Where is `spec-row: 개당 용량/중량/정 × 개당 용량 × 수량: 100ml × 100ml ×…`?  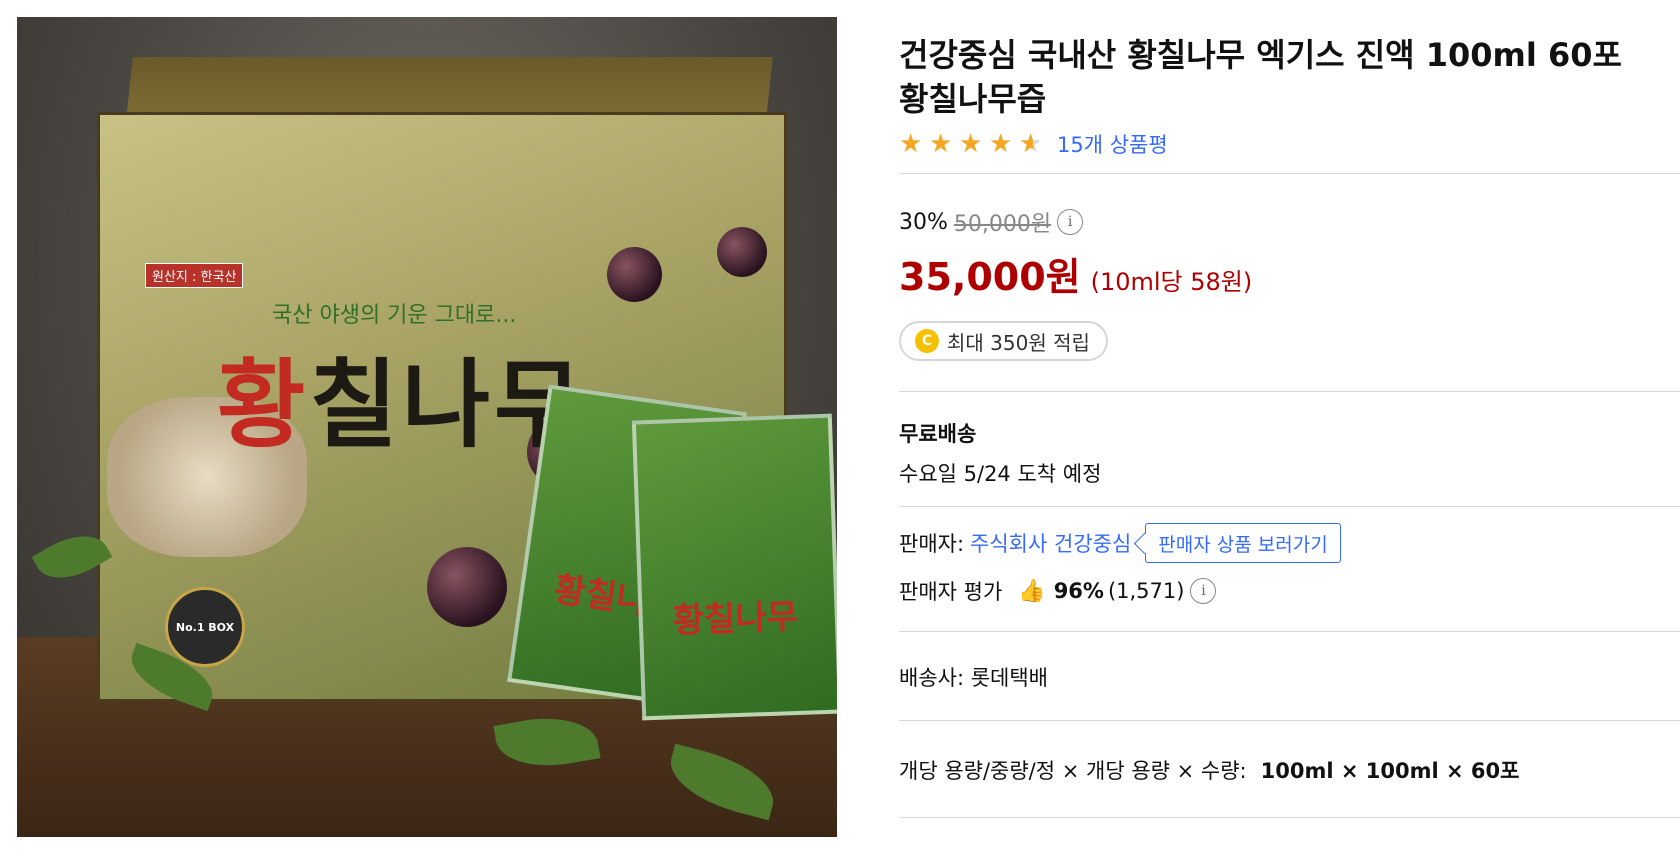
spec-row: 개당 용량/중량/정 × 개당 용량 × 수량: 100ml × 100ml ×… is located at coordinates (1289, 769).